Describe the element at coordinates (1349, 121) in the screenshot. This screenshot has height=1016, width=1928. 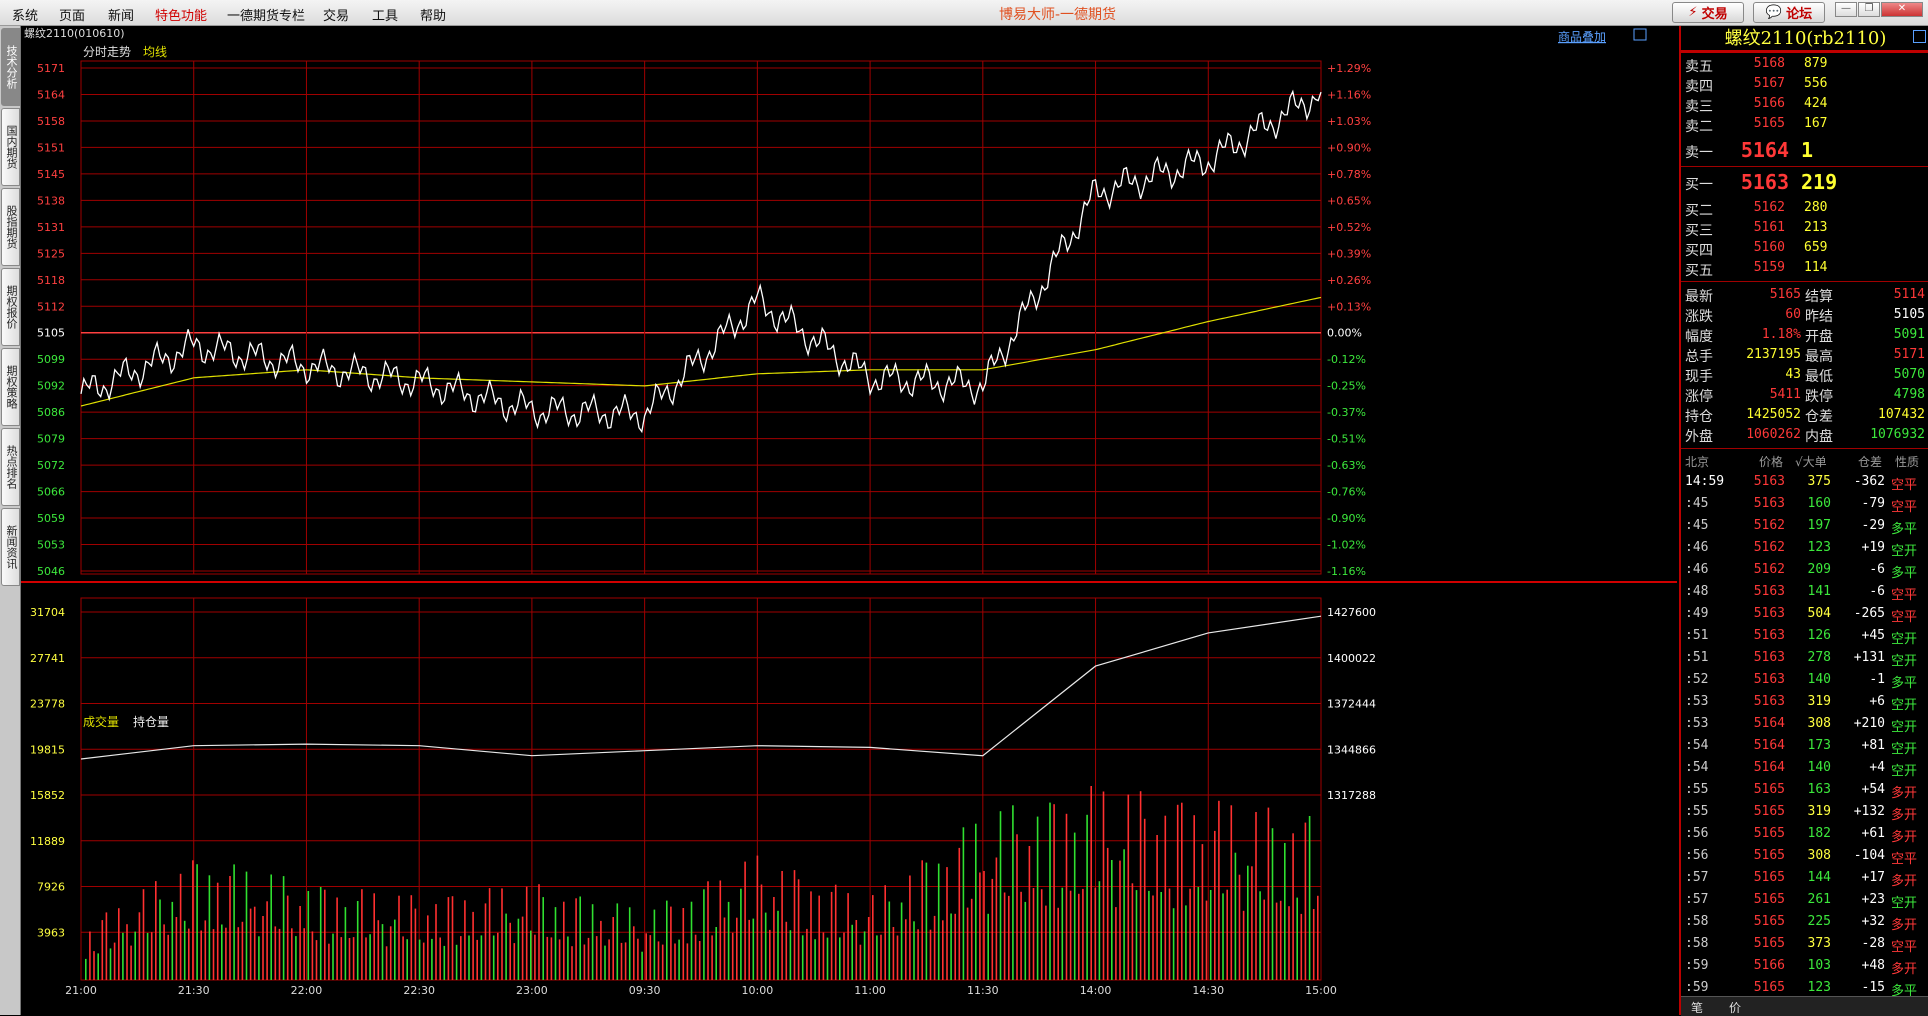
I see `percent-tick-label: +1.03%` at that location.